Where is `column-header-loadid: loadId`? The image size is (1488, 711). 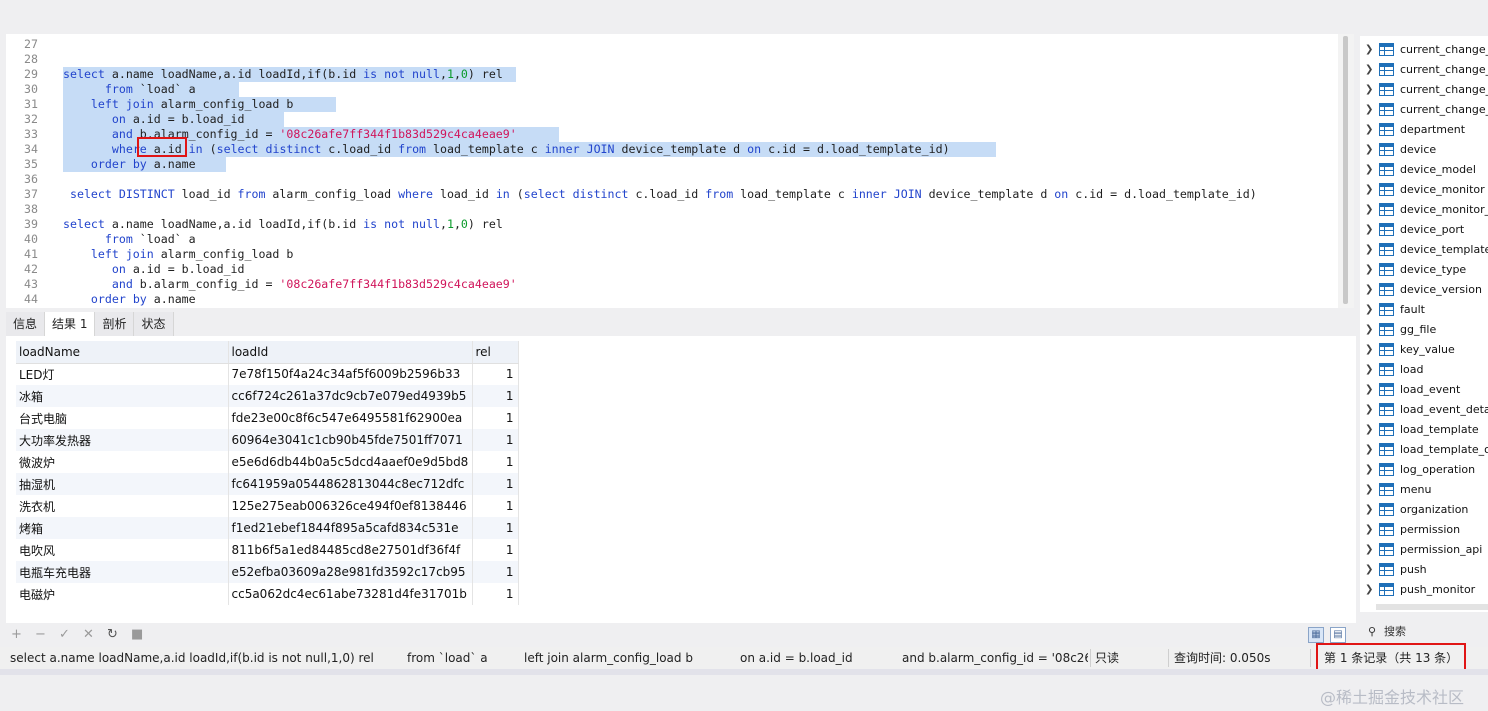
column-header-loadid: loadId is located at coordinates (350, 352).